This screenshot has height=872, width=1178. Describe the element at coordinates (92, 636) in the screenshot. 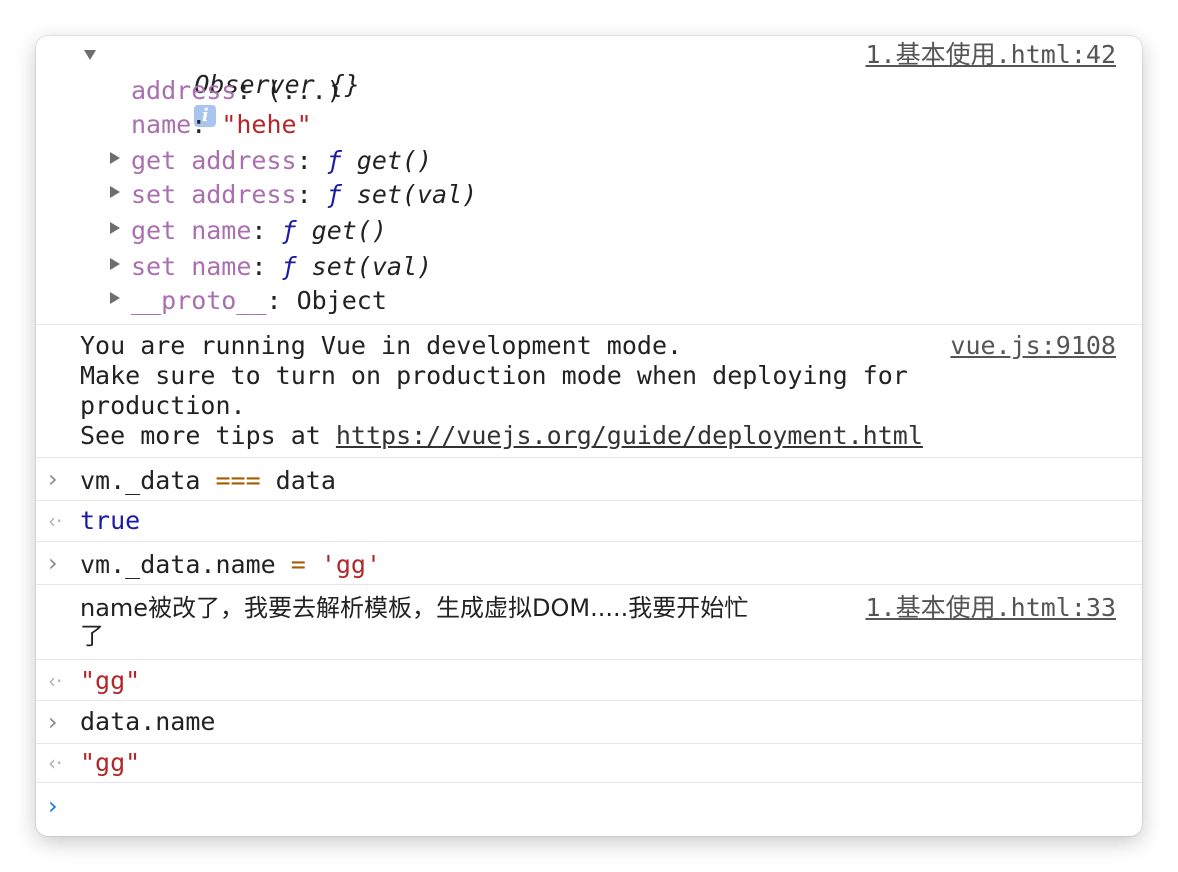

I see `log-message: 了` at that location.